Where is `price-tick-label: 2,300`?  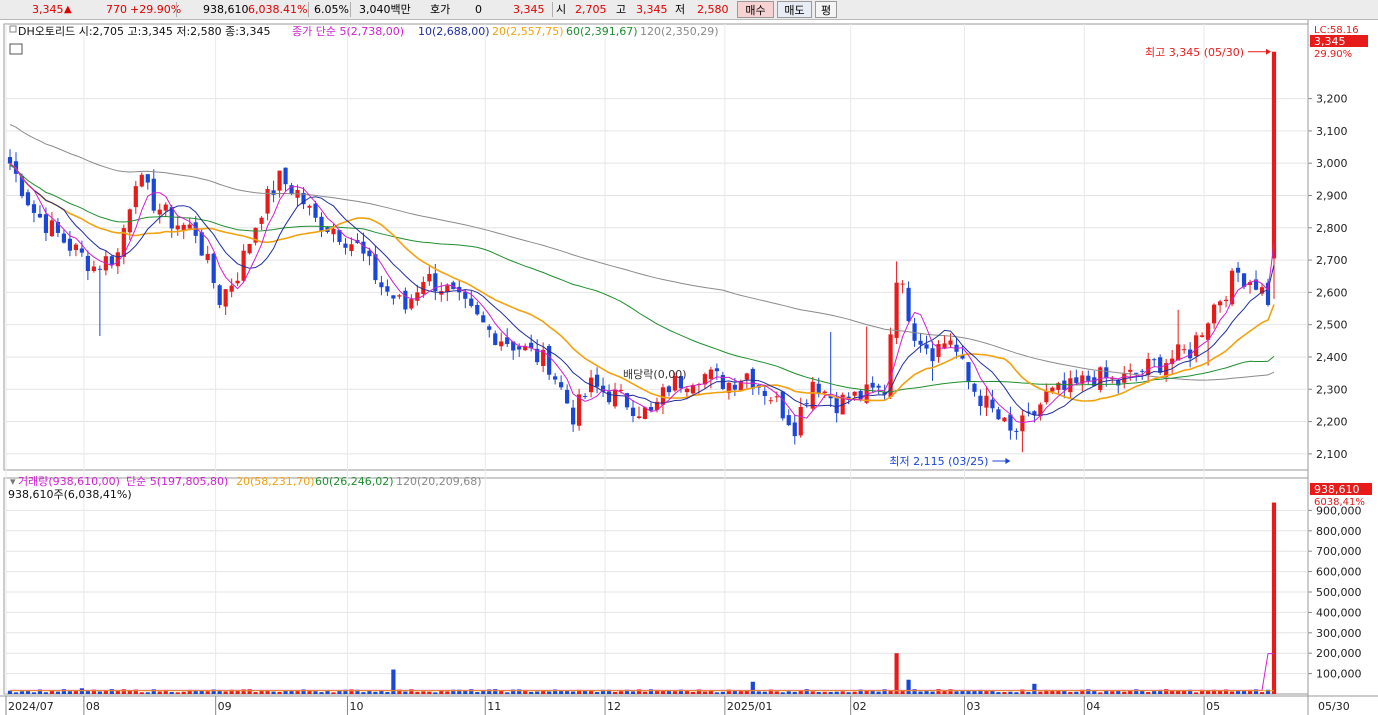 price-tick-label: 2,300 is located at coordinates (1332, 389).